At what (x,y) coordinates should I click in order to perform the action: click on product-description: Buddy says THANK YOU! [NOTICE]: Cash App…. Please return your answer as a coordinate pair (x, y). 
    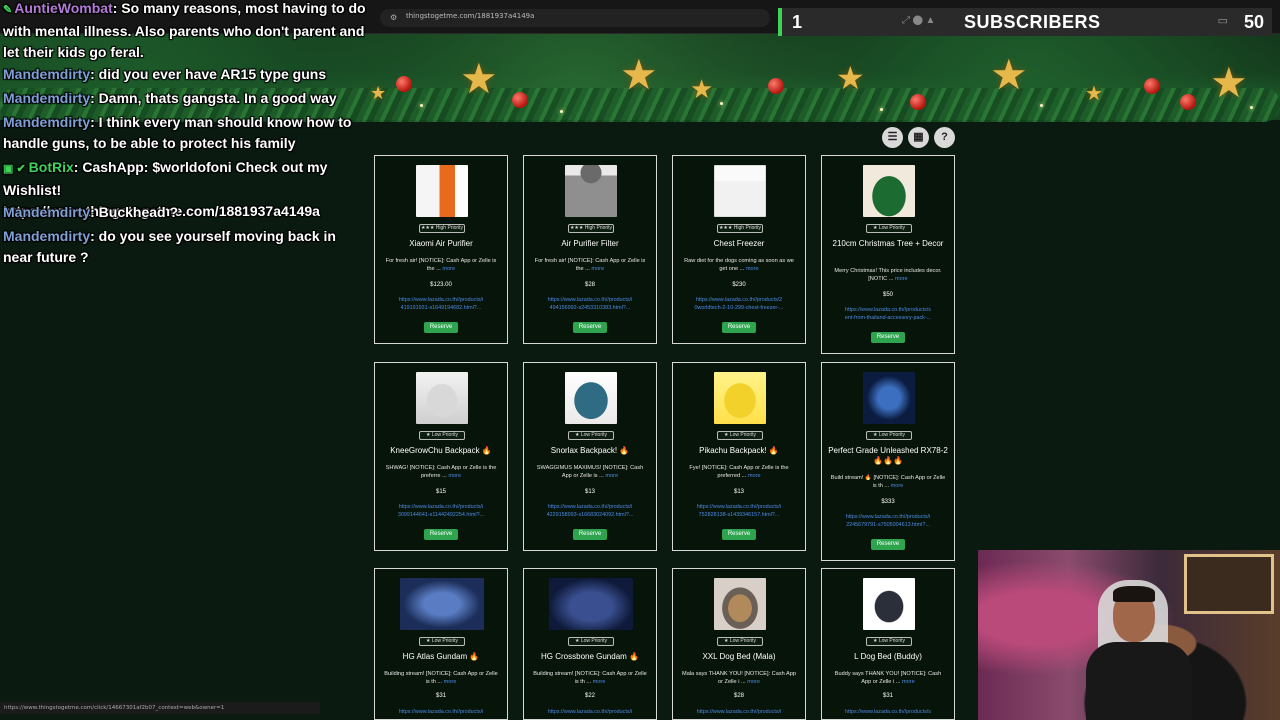
    Looking at the image, I should click on (888, 678).